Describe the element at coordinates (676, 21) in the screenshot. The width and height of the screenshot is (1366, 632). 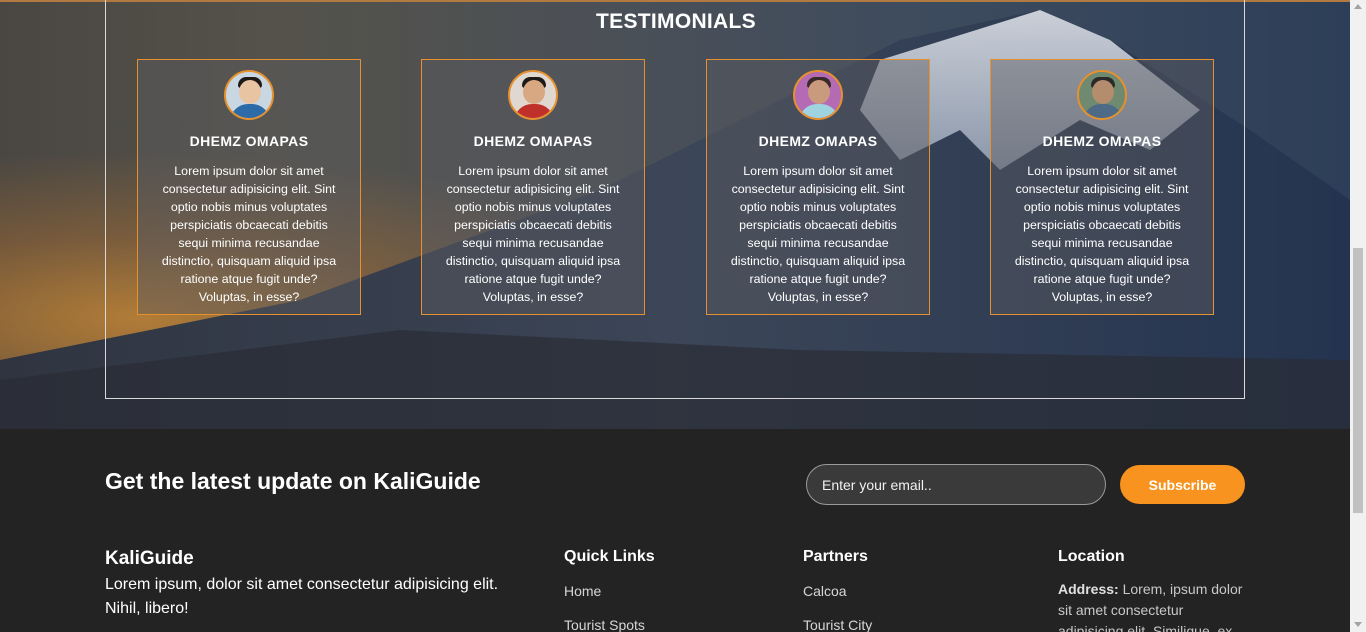
I see `section-title: TESTIMONIALS` at that location.